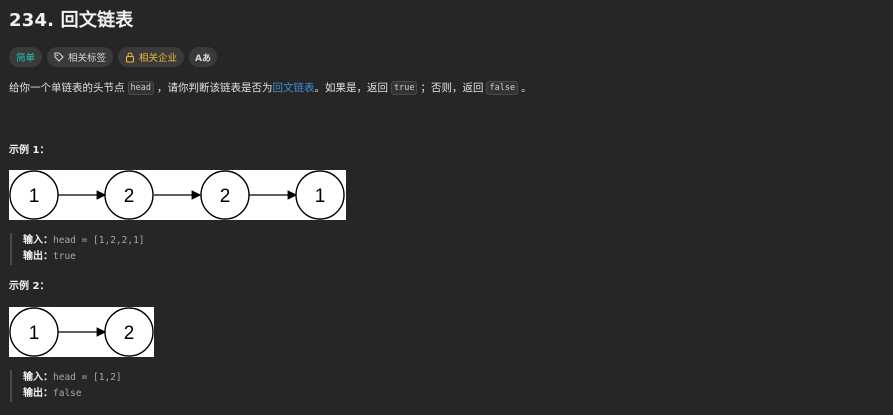  I want to click on code-true: true, so click(404, 87).